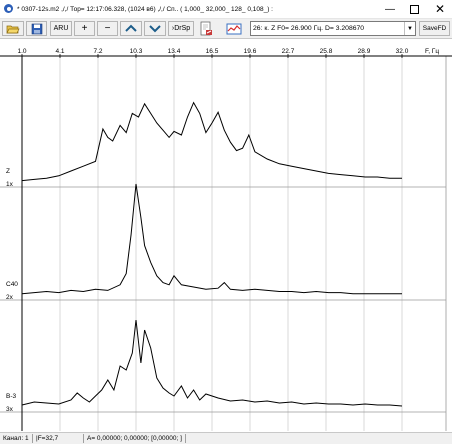  Describe the element at coordinates (326, 51) in the screenshot. I see `x-tick-label: 25.8` at that location.